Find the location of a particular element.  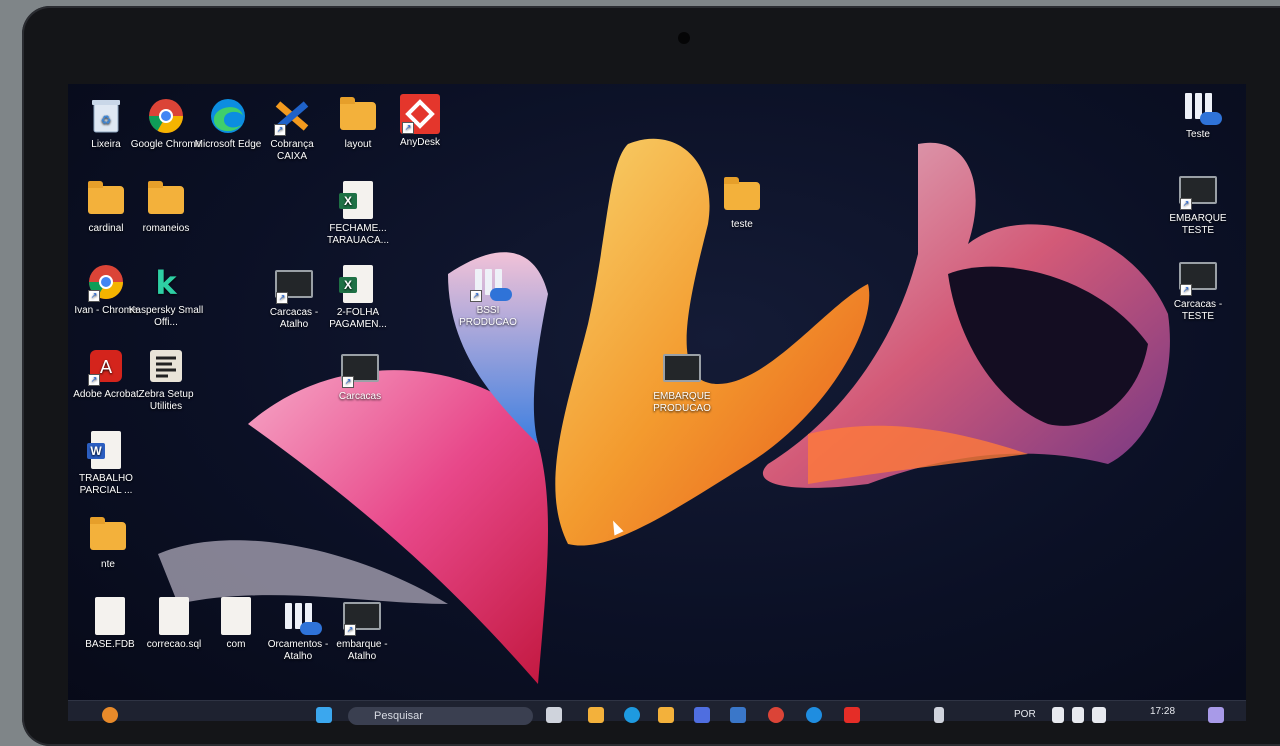

icon-label: BSSI PRODUCAO is located at coordinates (488, 316).